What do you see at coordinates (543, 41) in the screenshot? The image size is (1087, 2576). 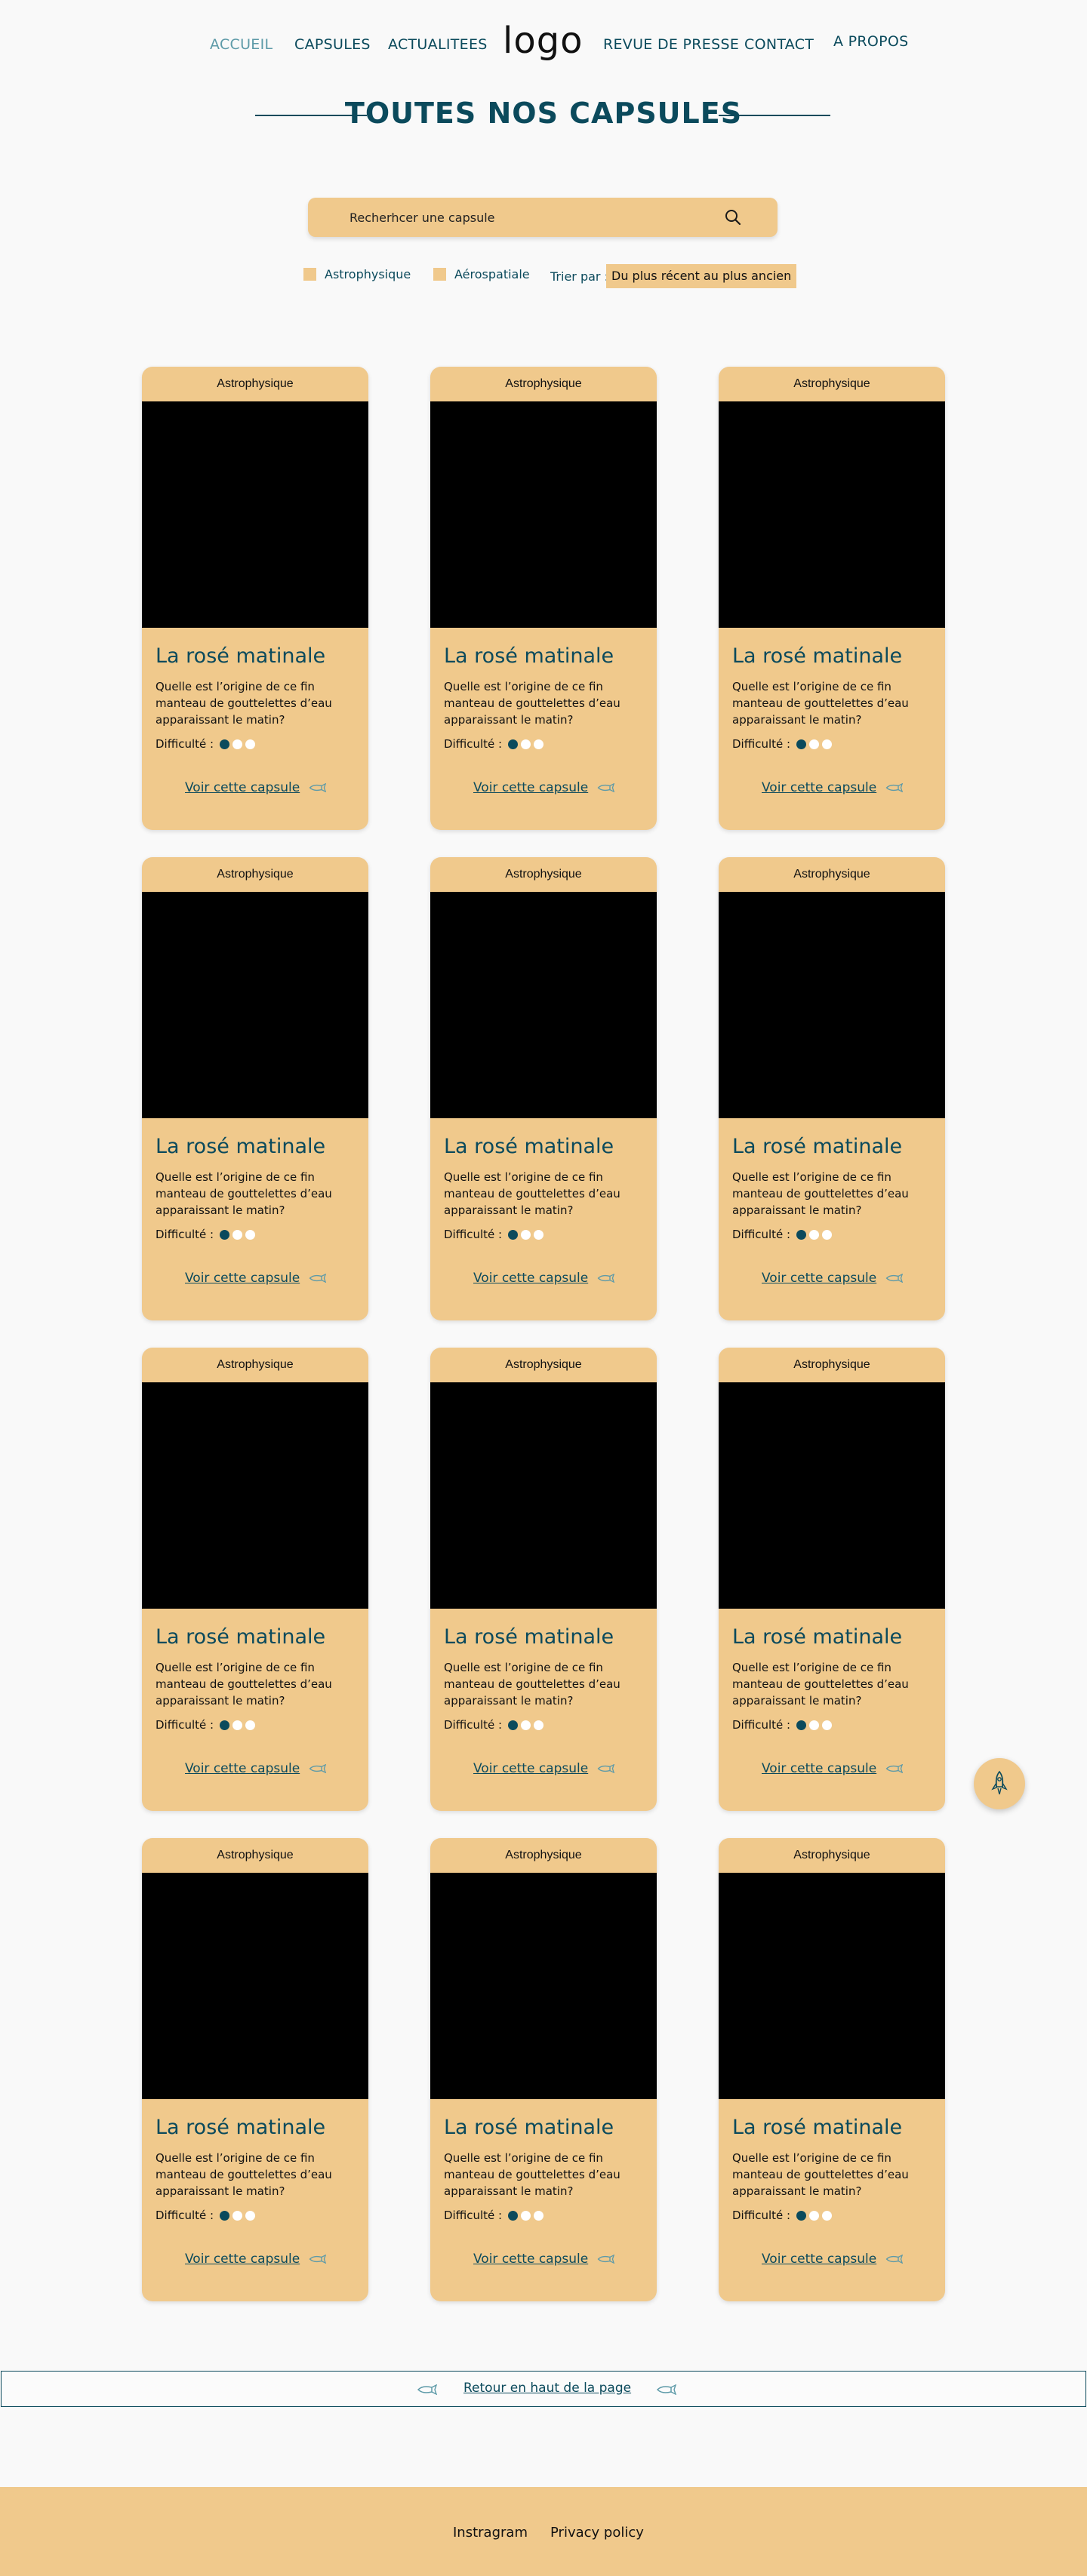 I see `logo: logo` at bounding box center [543, 41].